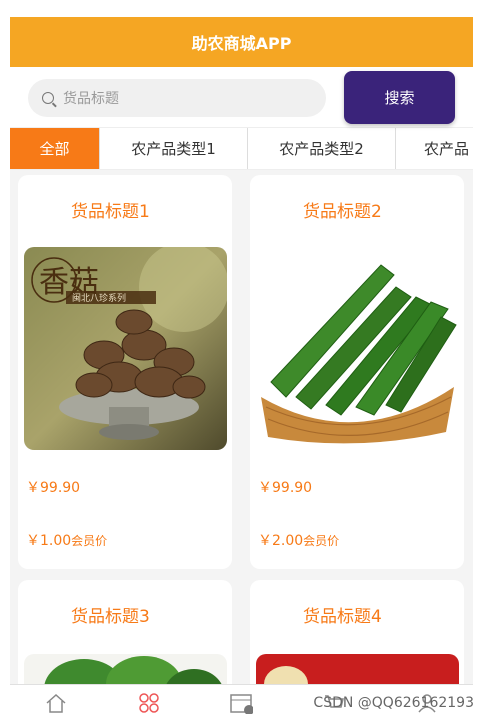 This screenshot has width=488, height=721. I want to click on app-header: 助农商城APP, so click(241, 42).